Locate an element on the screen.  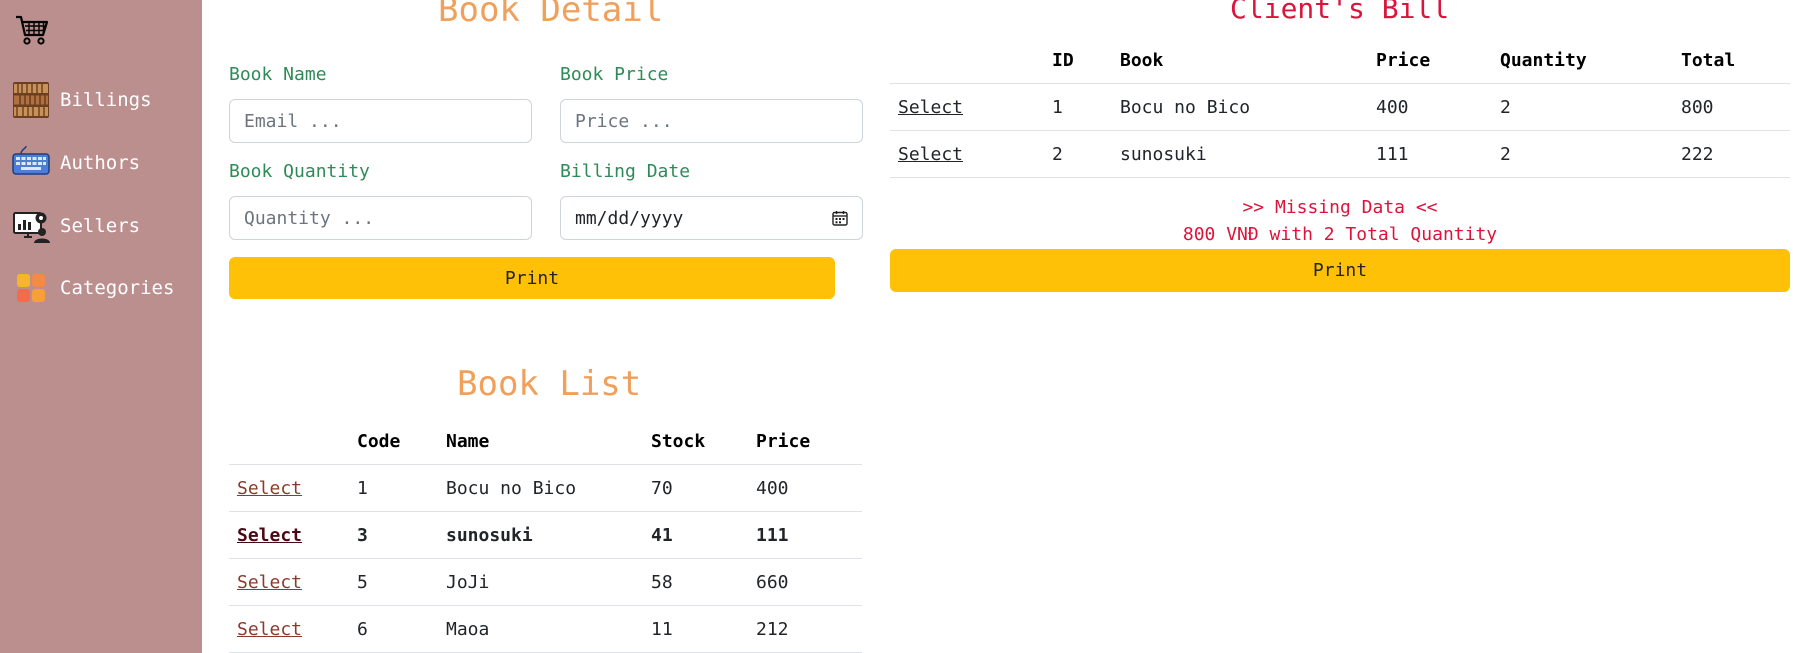
table-row: Select 5 JoJi 58 660 is located at coordinates (545, 582).